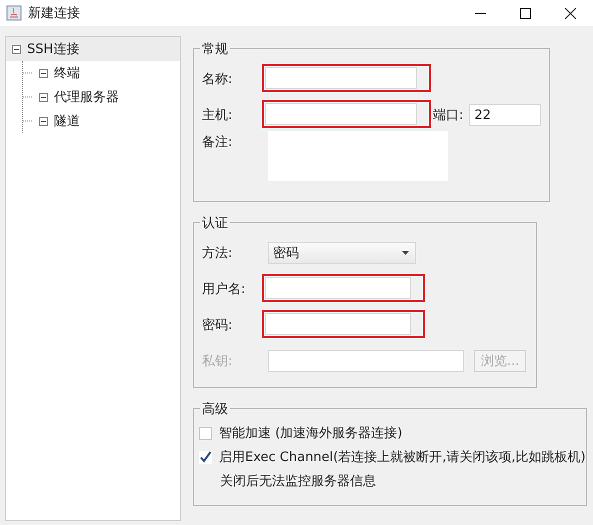 This screenshot has height=525, width=593. Describe the element at coordinates (298, 481) in the screenshot. I see `note-text: 关闭后无法监控服务器信息` at that location.